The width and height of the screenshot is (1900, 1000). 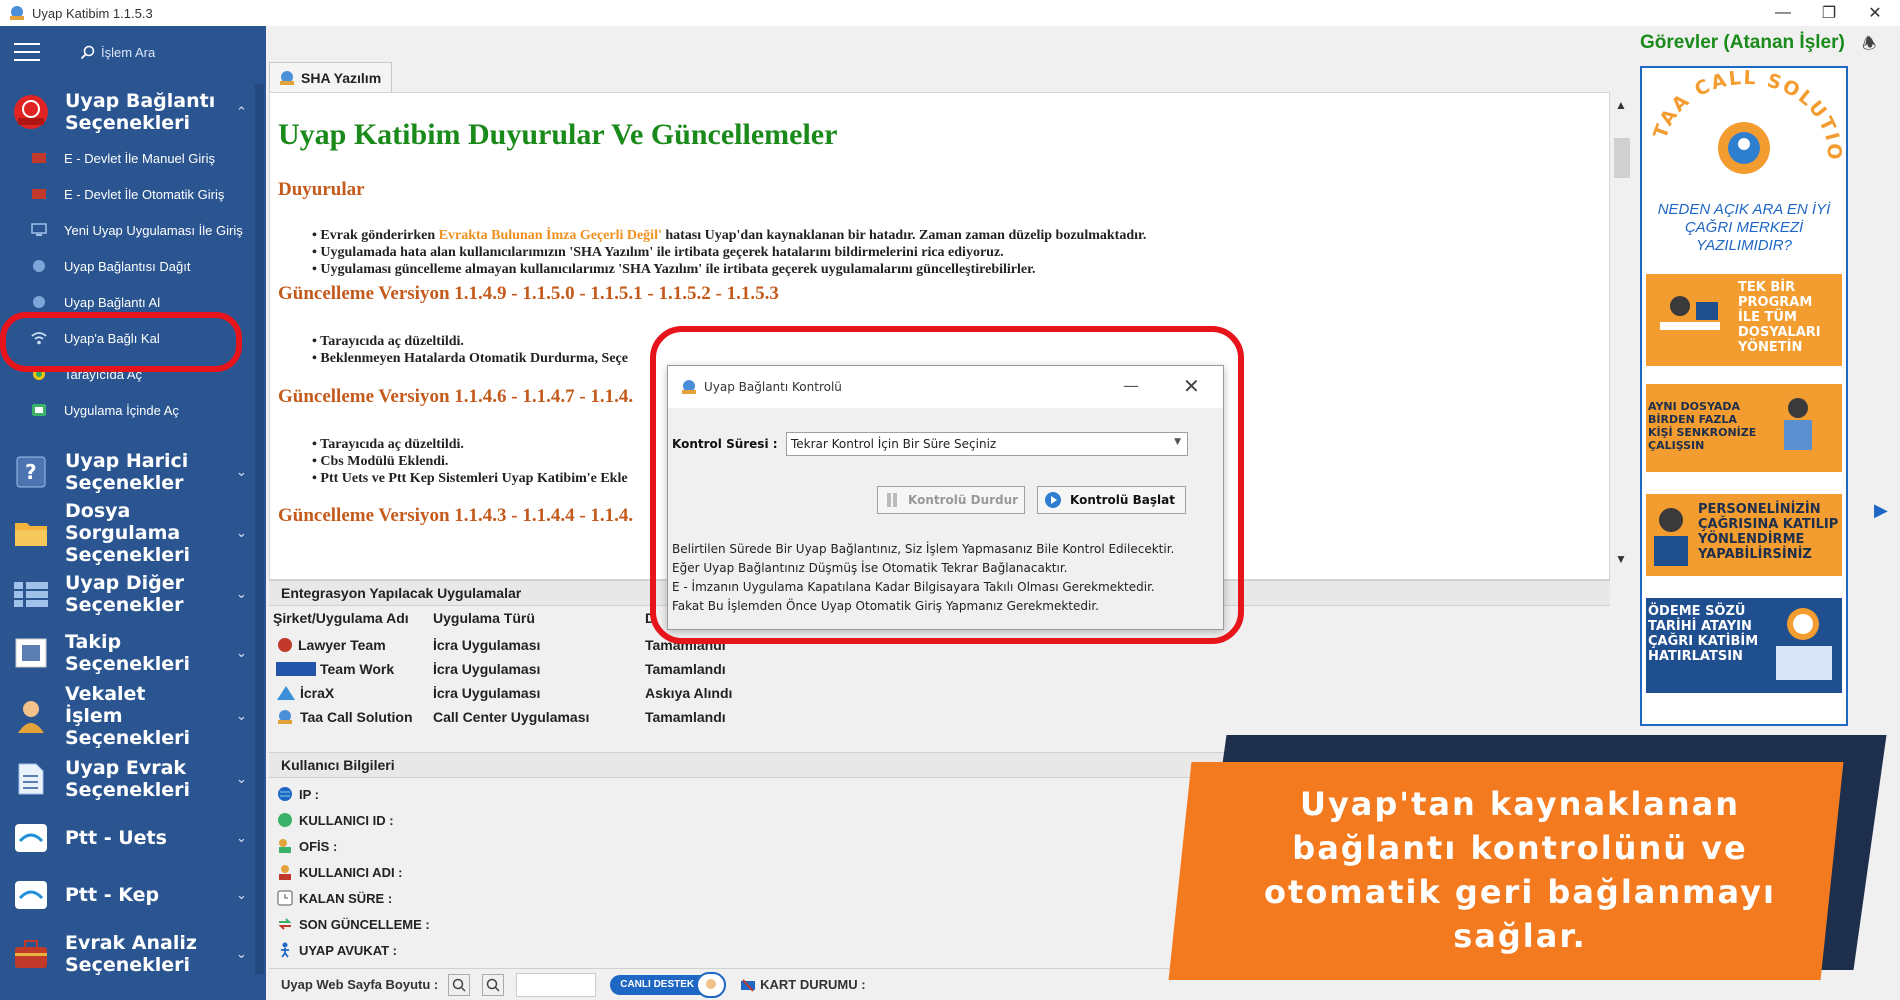 What do you see at coordinates (493, 984) in the screenshot?
I see `zoom-out-button` at bounding box center [493, 984].